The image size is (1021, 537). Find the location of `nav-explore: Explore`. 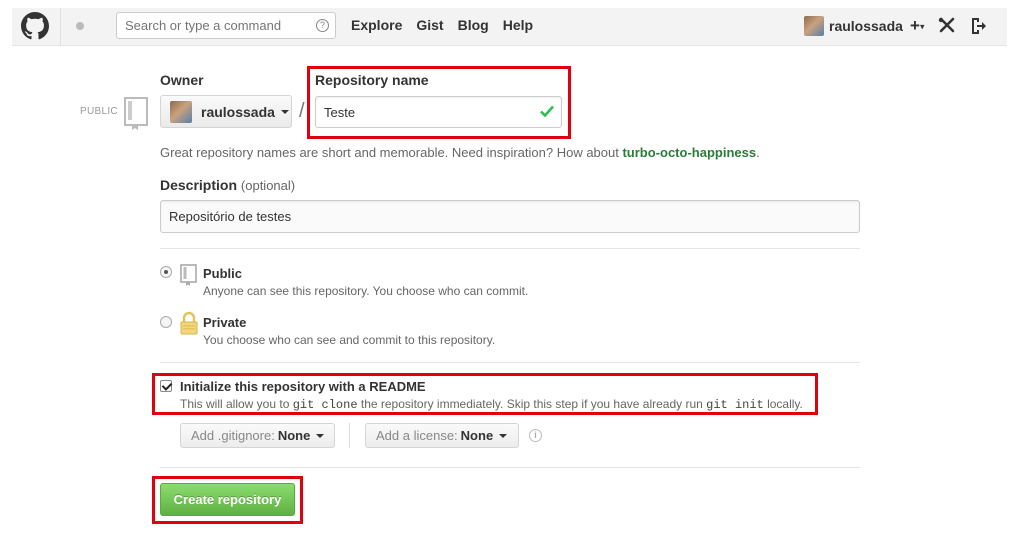

nav-explore: Explore is located at coordinates (376, 25).